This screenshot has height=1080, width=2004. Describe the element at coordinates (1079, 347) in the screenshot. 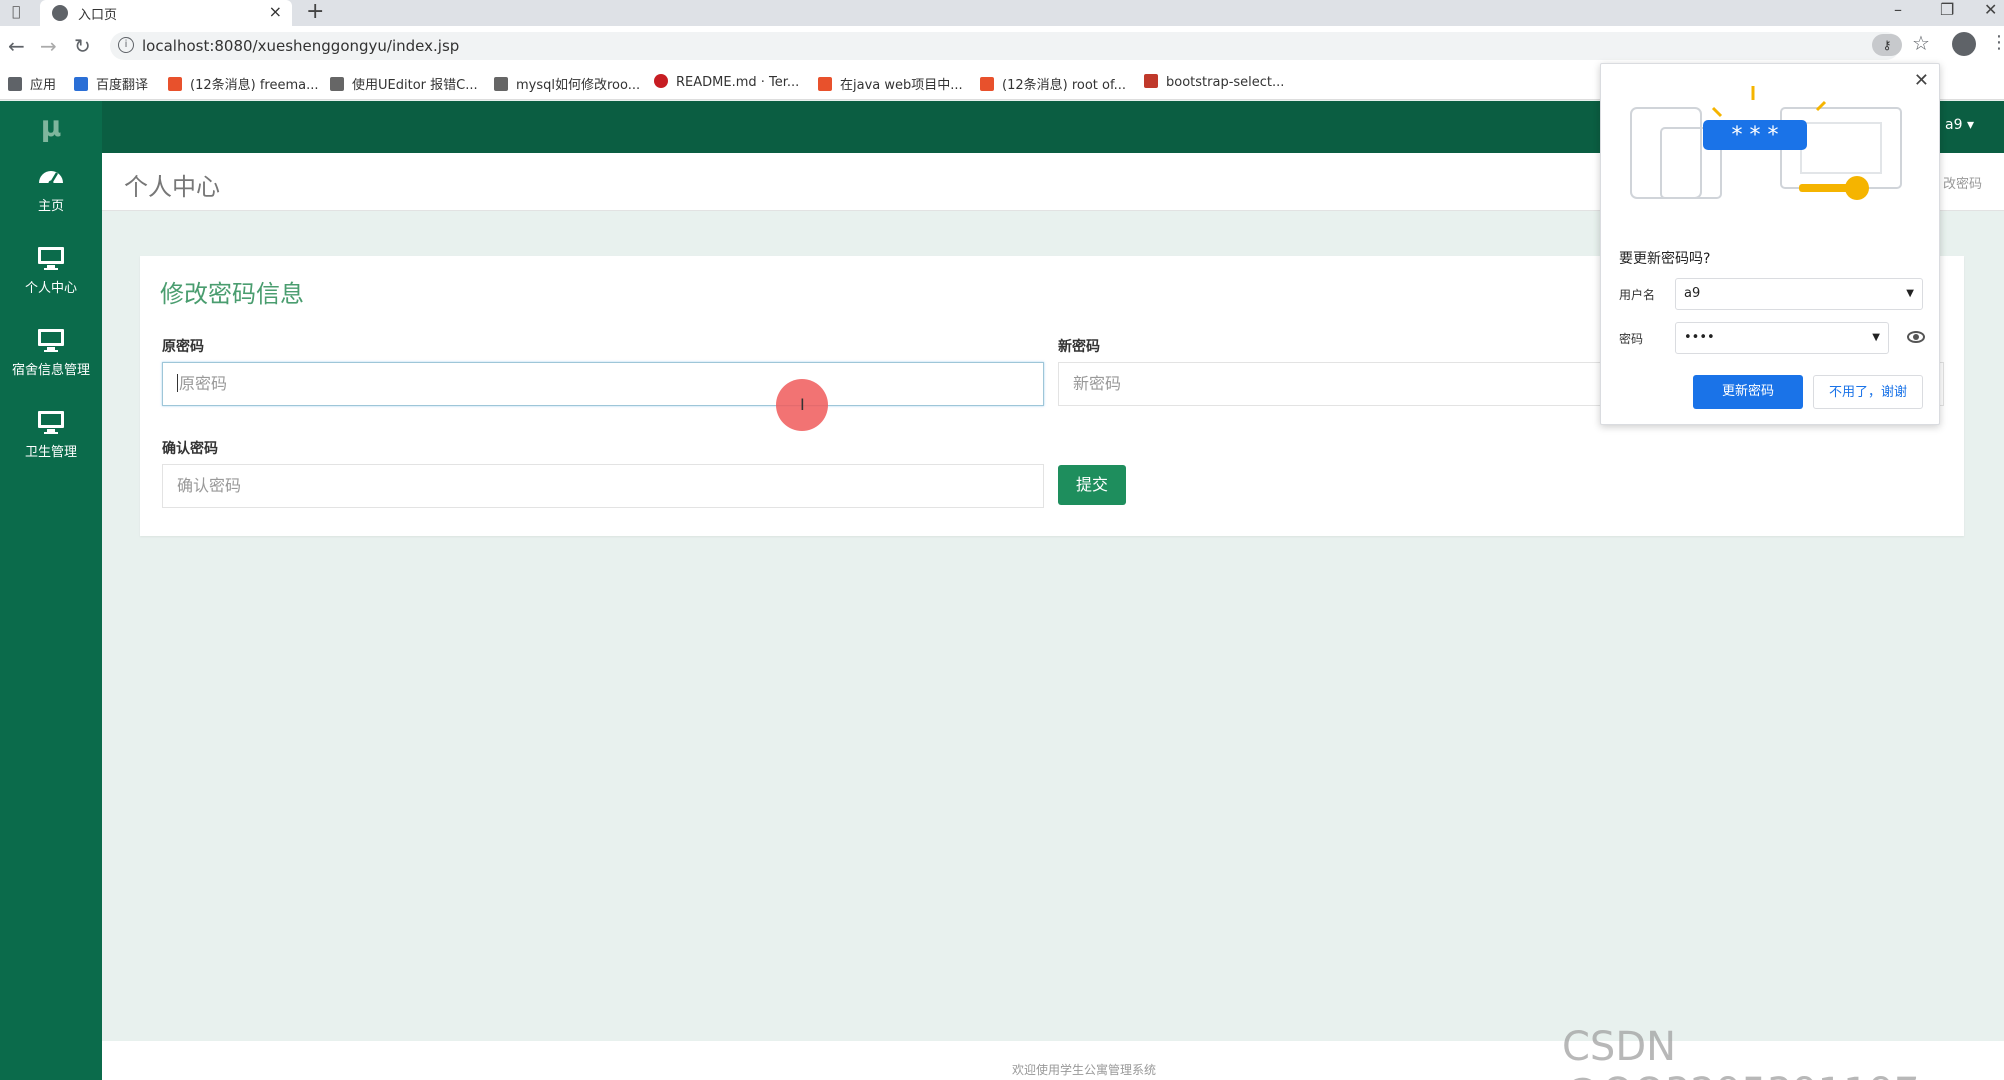

I see `new-password-label: 新密码` at that location.